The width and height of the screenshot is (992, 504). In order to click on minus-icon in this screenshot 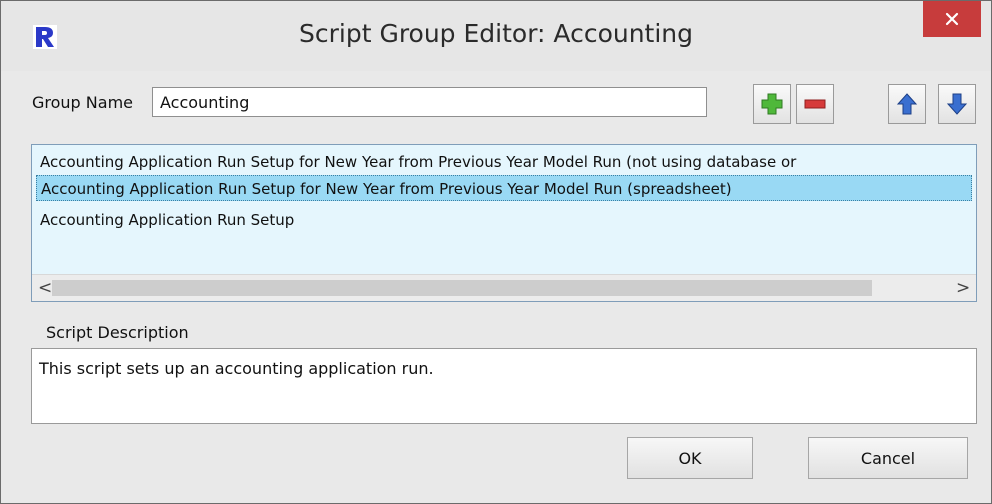, I will do `click(815, 104)`.